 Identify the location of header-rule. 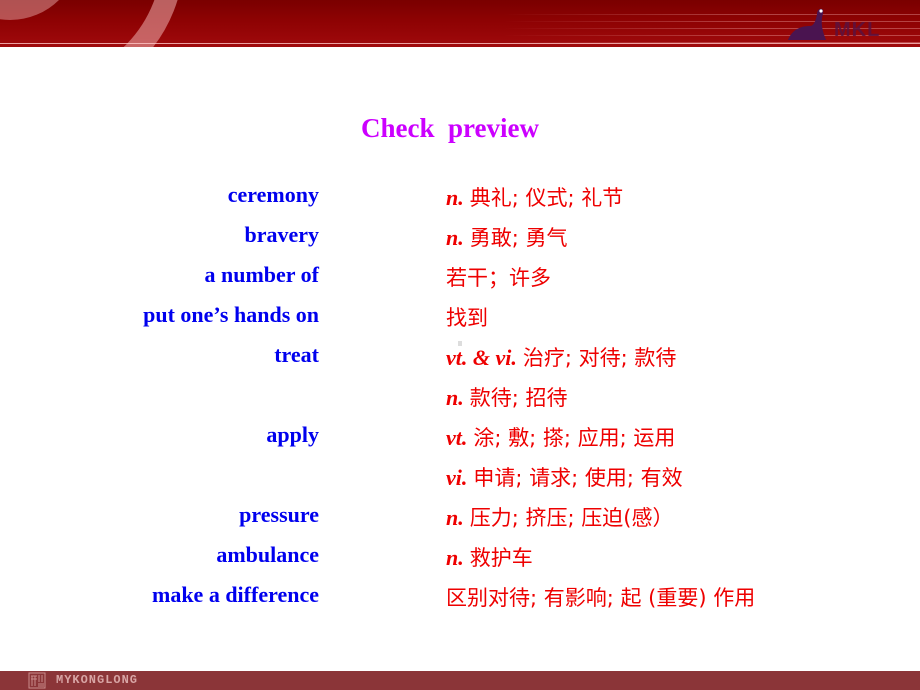
(460, 43).